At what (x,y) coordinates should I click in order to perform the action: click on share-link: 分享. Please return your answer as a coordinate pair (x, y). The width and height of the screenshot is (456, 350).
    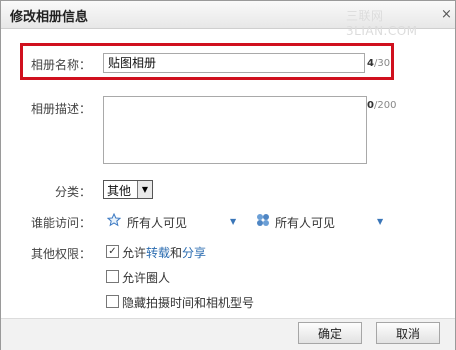
    Looking at the image, I should click on (194, 253).